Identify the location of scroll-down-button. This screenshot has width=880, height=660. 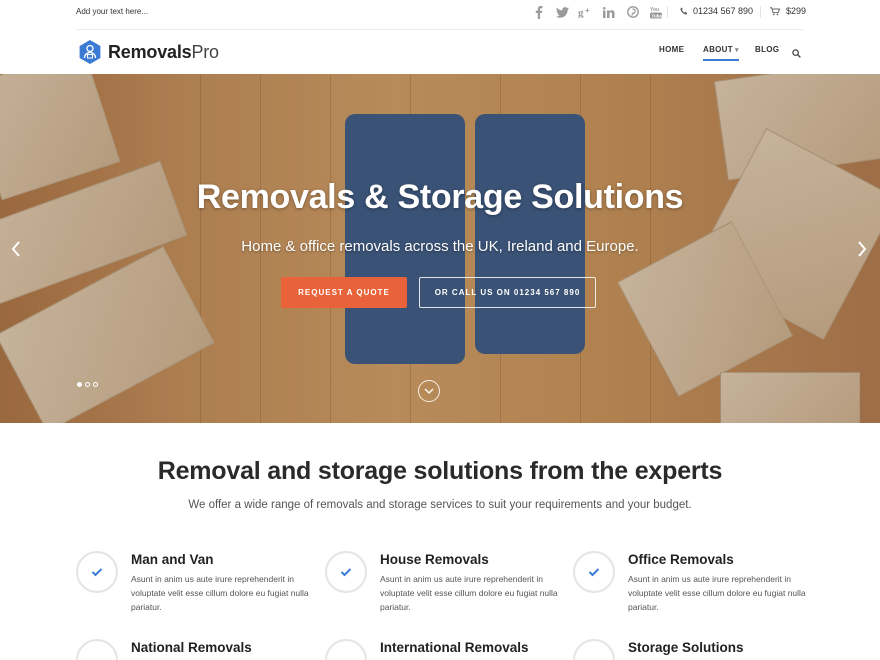
(429, 391).